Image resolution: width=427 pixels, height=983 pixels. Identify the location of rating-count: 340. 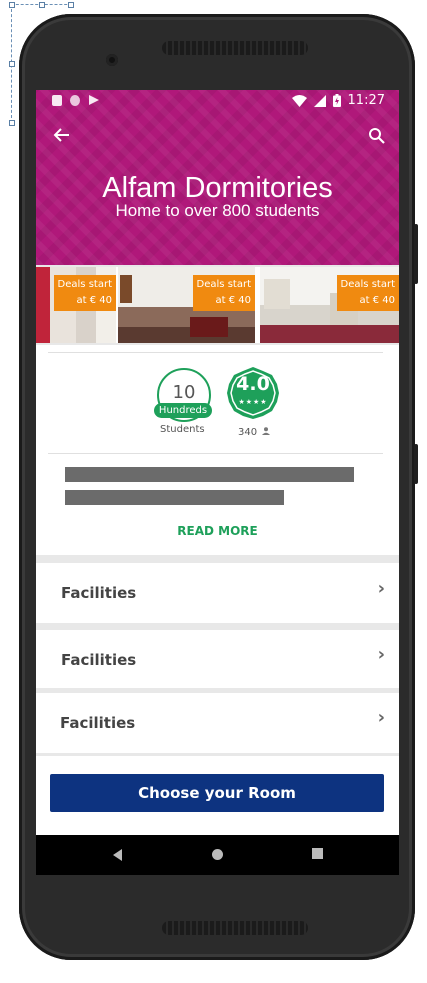
(248, 432).